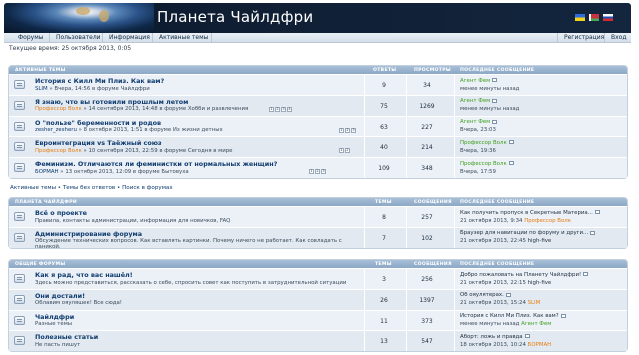  What do you see at coordinates (66, 337) in the screenshot?
I see `forum-title-link: Полезные статьи` at bounding box center [66, 337].